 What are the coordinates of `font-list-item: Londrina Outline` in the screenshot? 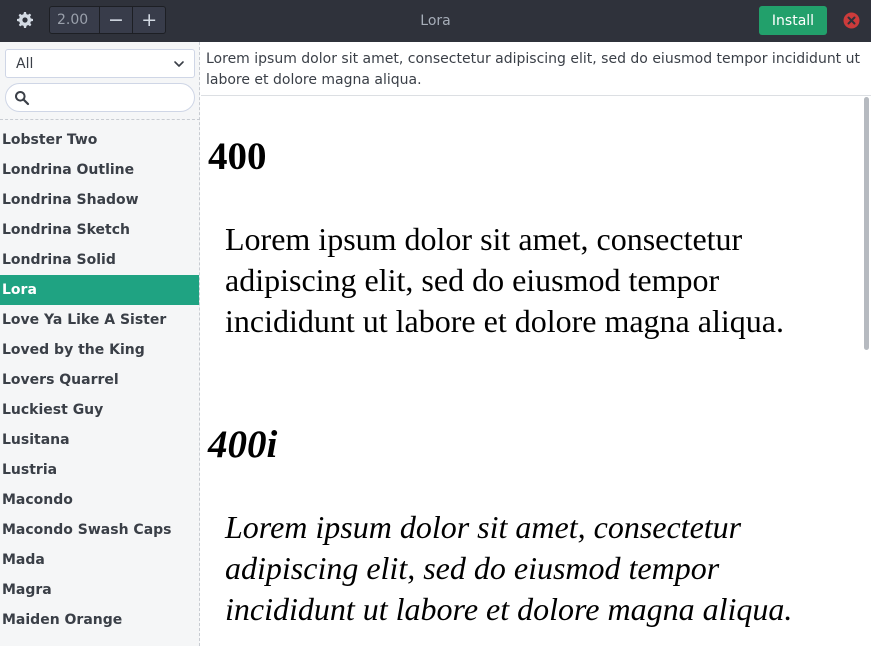 It's located at (99, 170).